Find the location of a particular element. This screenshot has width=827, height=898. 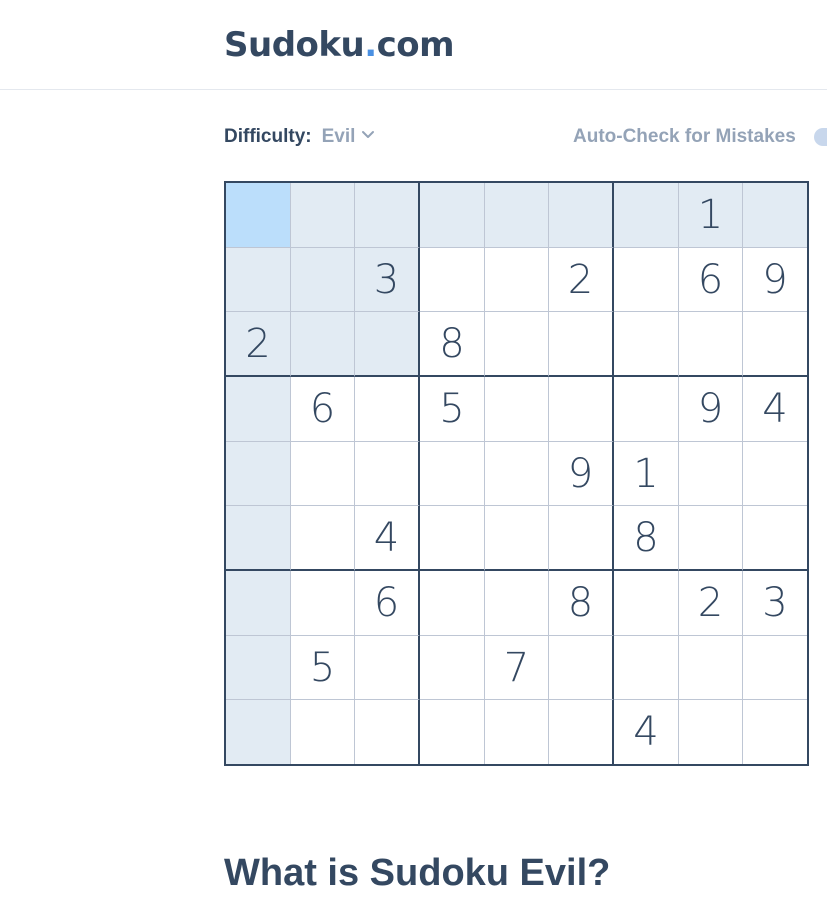

autocheck-label: Auto-Check for Mistakes is located at coordinates (684, 136).